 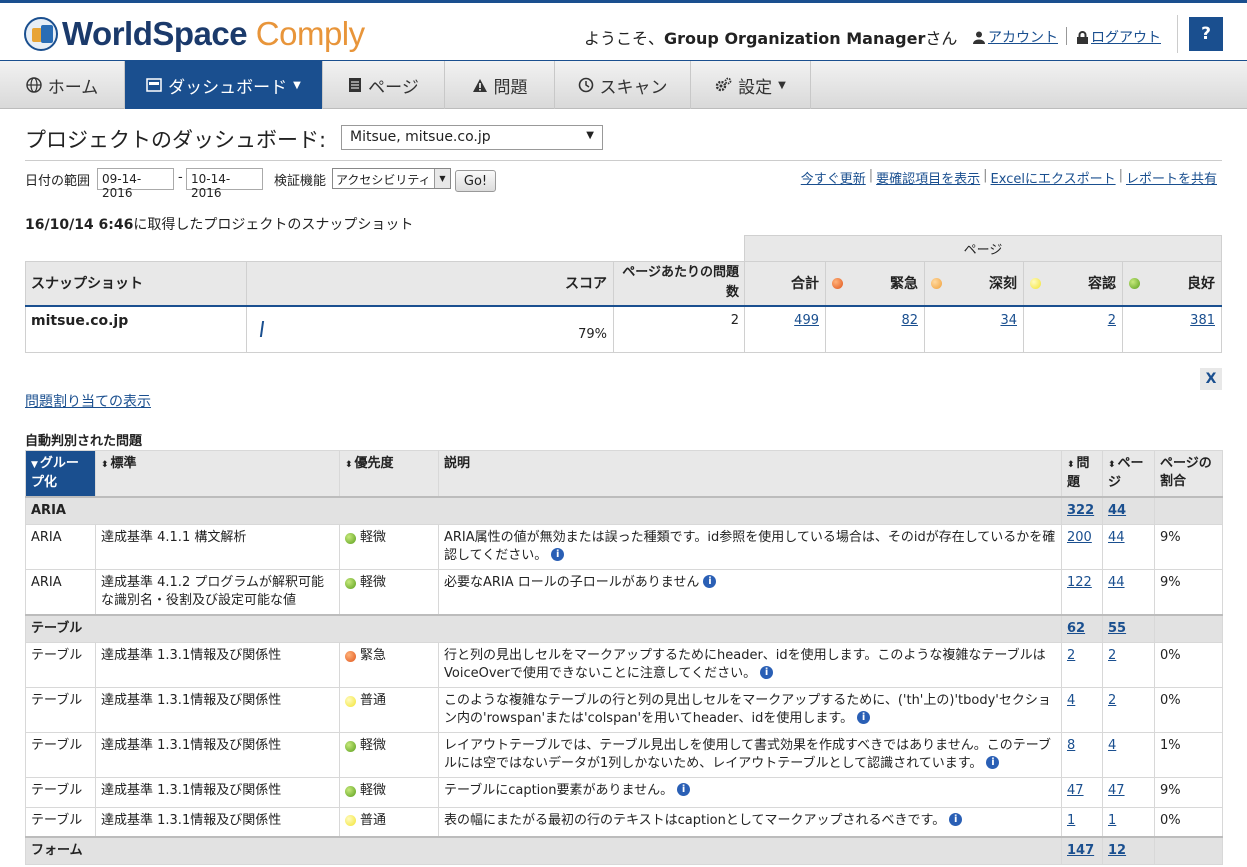 What do you see at coordinates (909, 320) in the screenshot?
I see `critical-link: 82` at bounding box center [909, 320].